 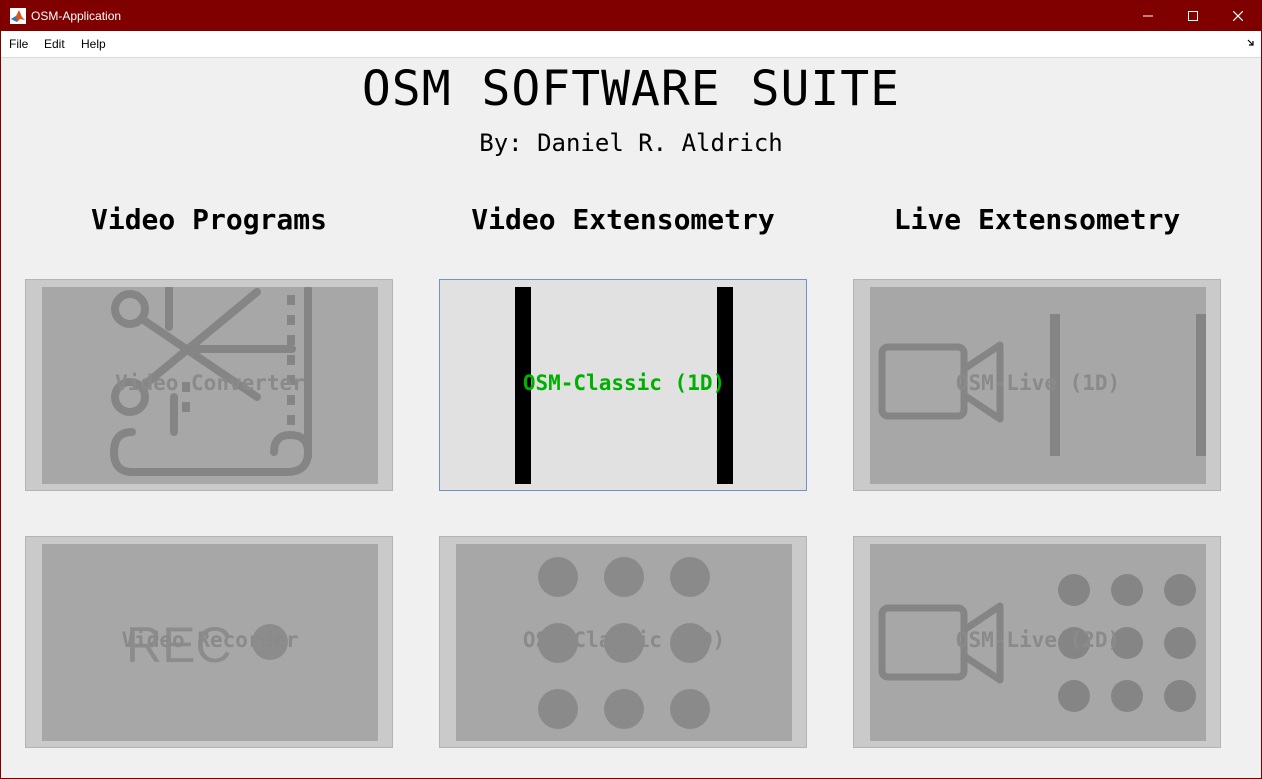 I want to click on menu-help: Help, so click(x=93, y=44).